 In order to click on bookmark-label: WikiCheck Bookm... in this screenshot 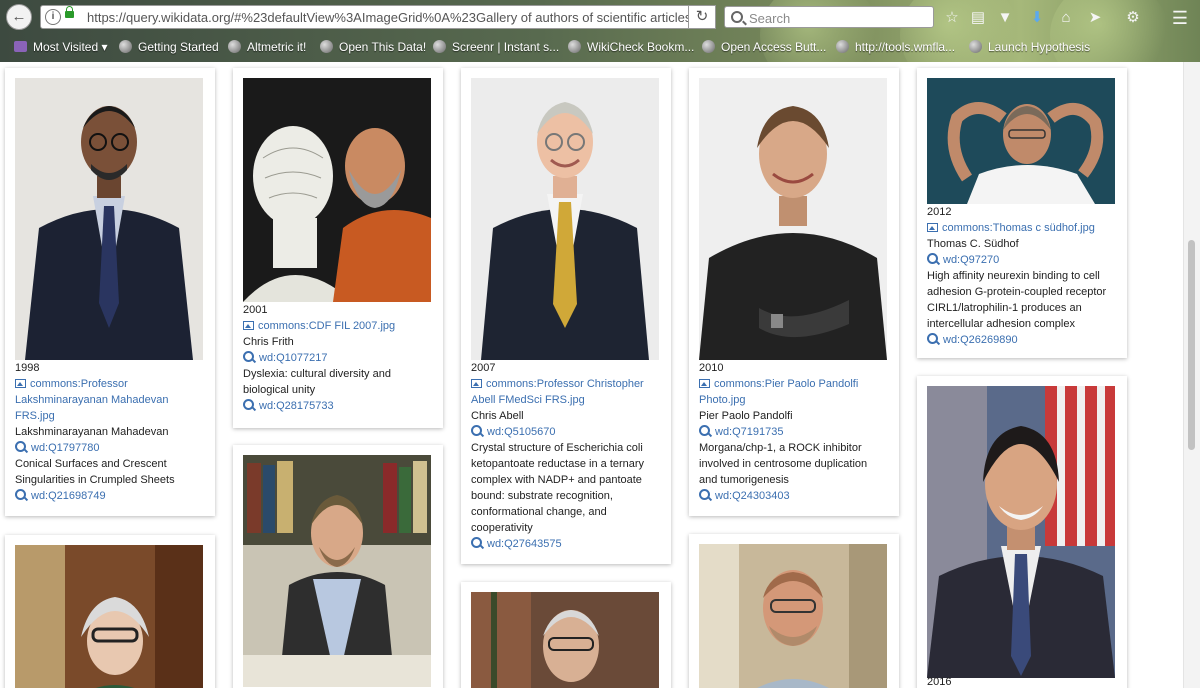, I will do `click(641, 47)`.